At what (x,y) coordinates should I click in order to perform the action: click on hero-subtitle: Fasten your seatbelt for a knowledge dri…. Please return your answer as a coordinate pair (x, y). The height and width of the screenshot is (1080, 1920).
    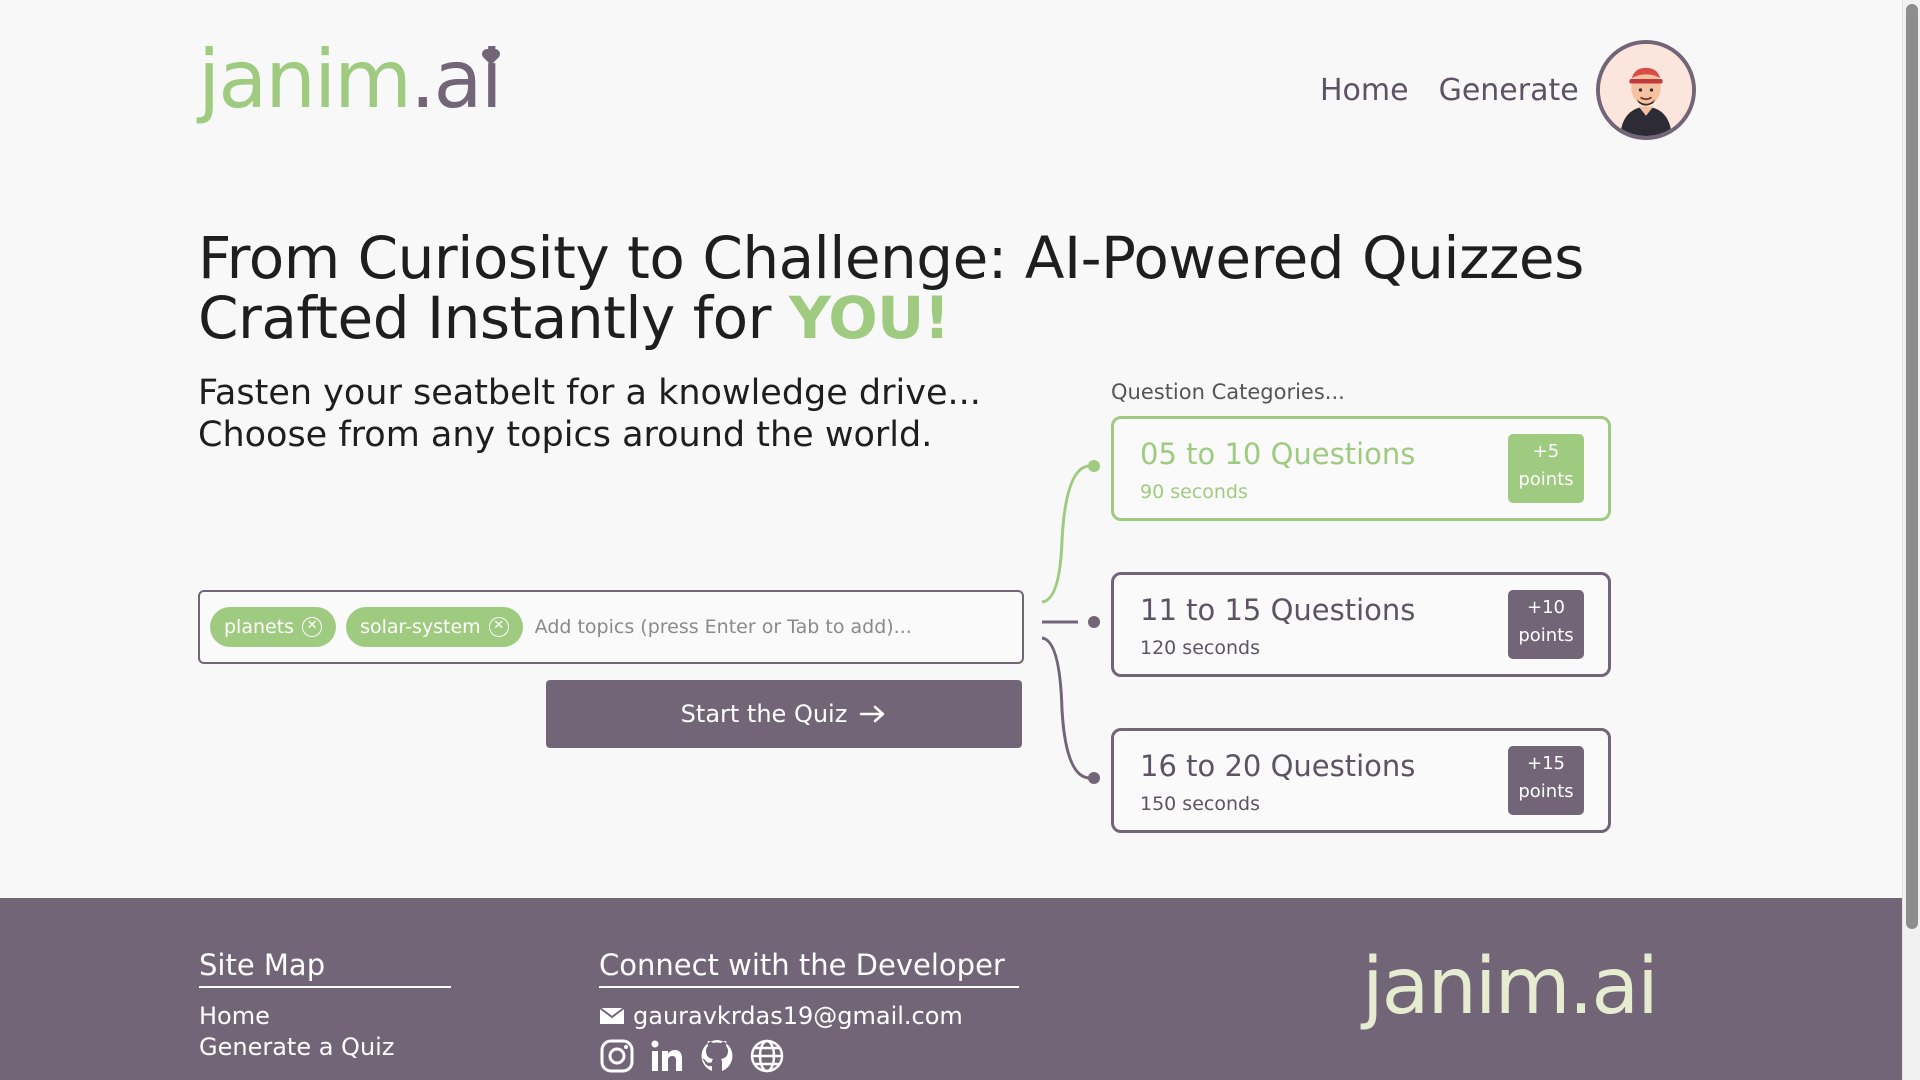
    Looking at the image, I should click on (608, 414).